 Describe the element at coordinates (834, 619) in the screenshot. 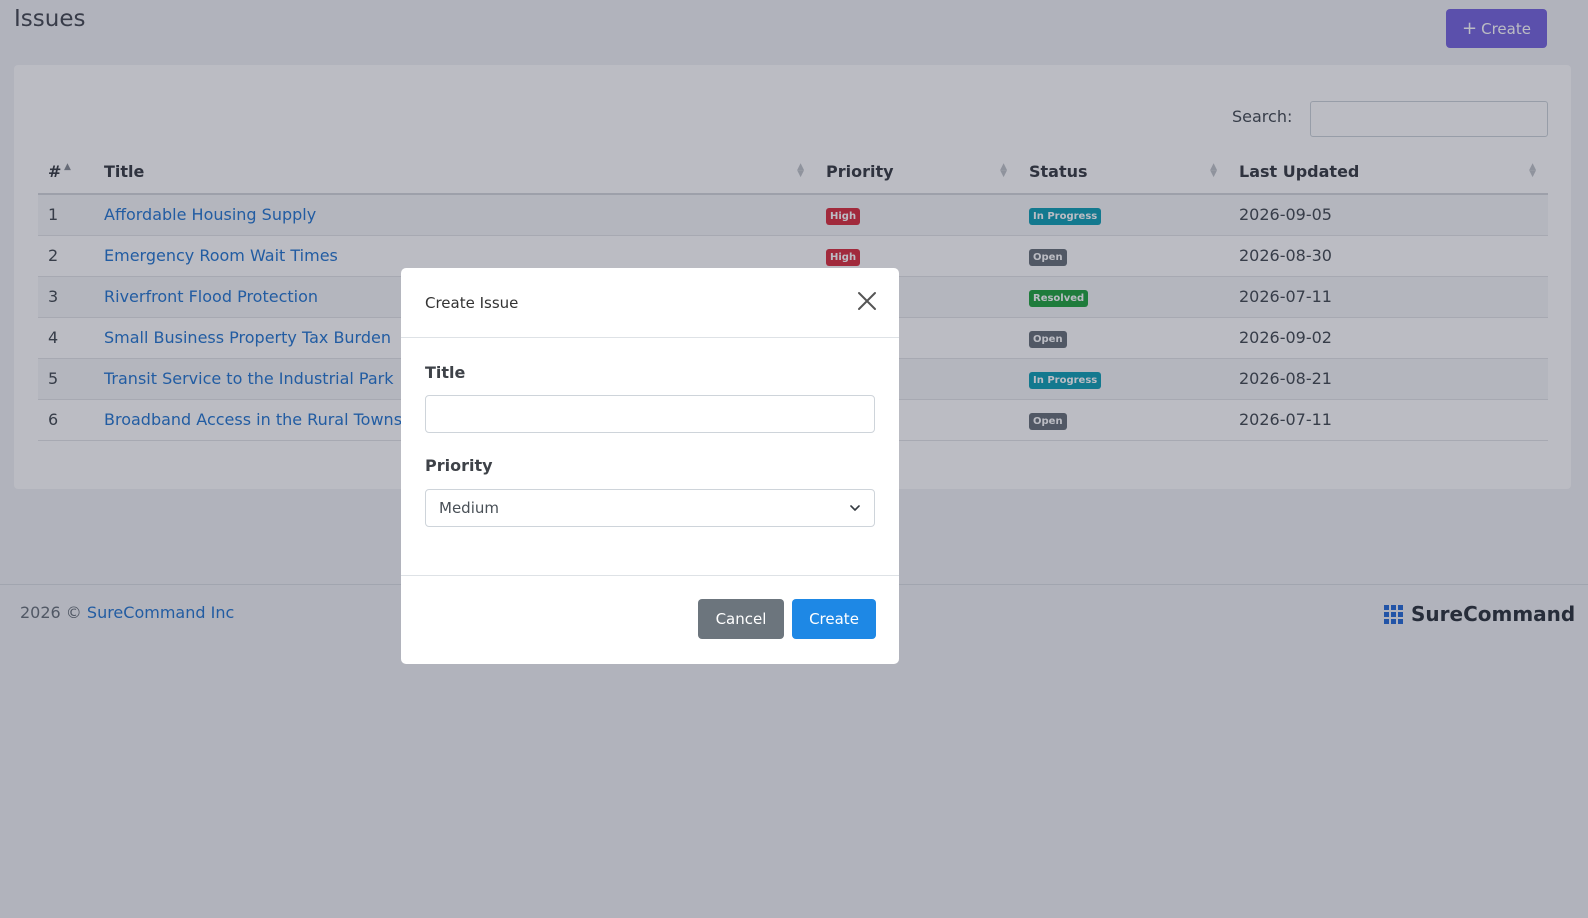

I see `submit-create-button: Create` at that location.